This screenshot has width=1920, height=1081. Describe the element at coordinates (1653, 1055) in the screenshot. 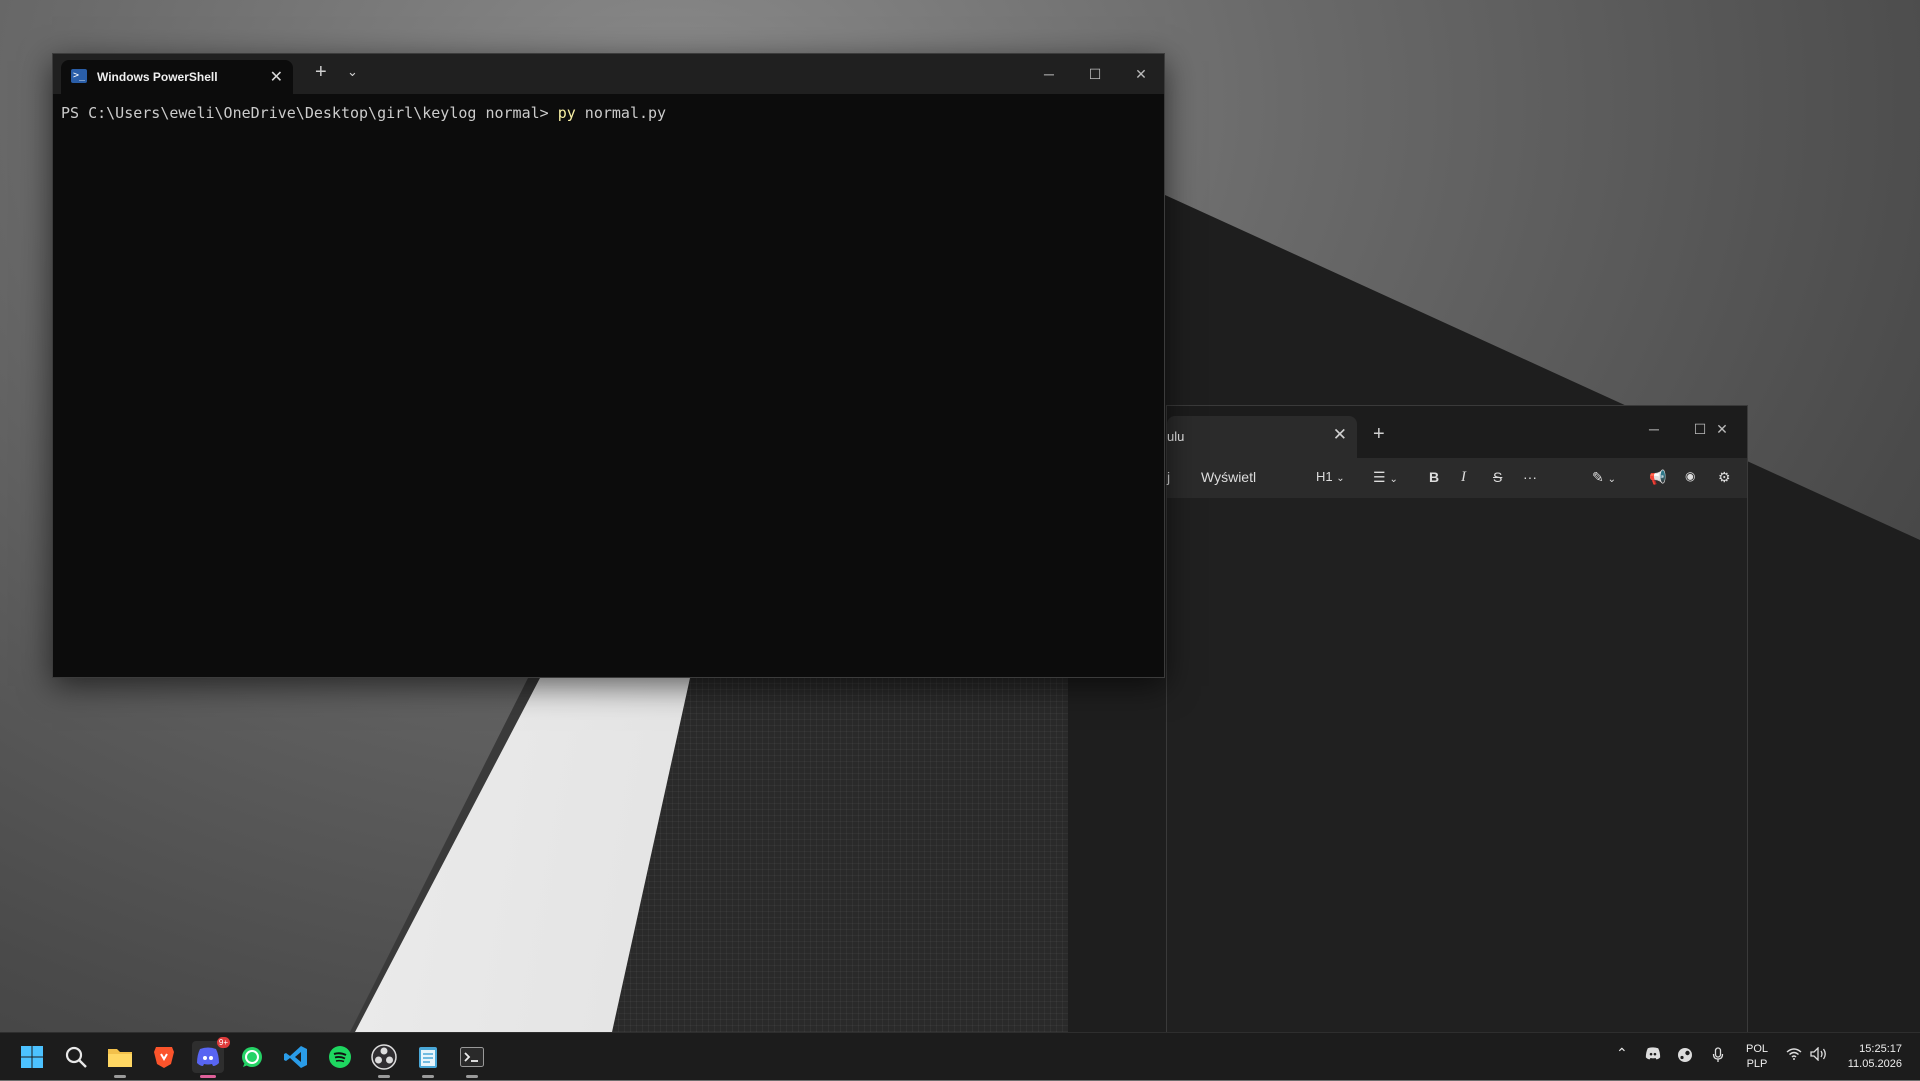

I see `discord-tray-icon` at that location.